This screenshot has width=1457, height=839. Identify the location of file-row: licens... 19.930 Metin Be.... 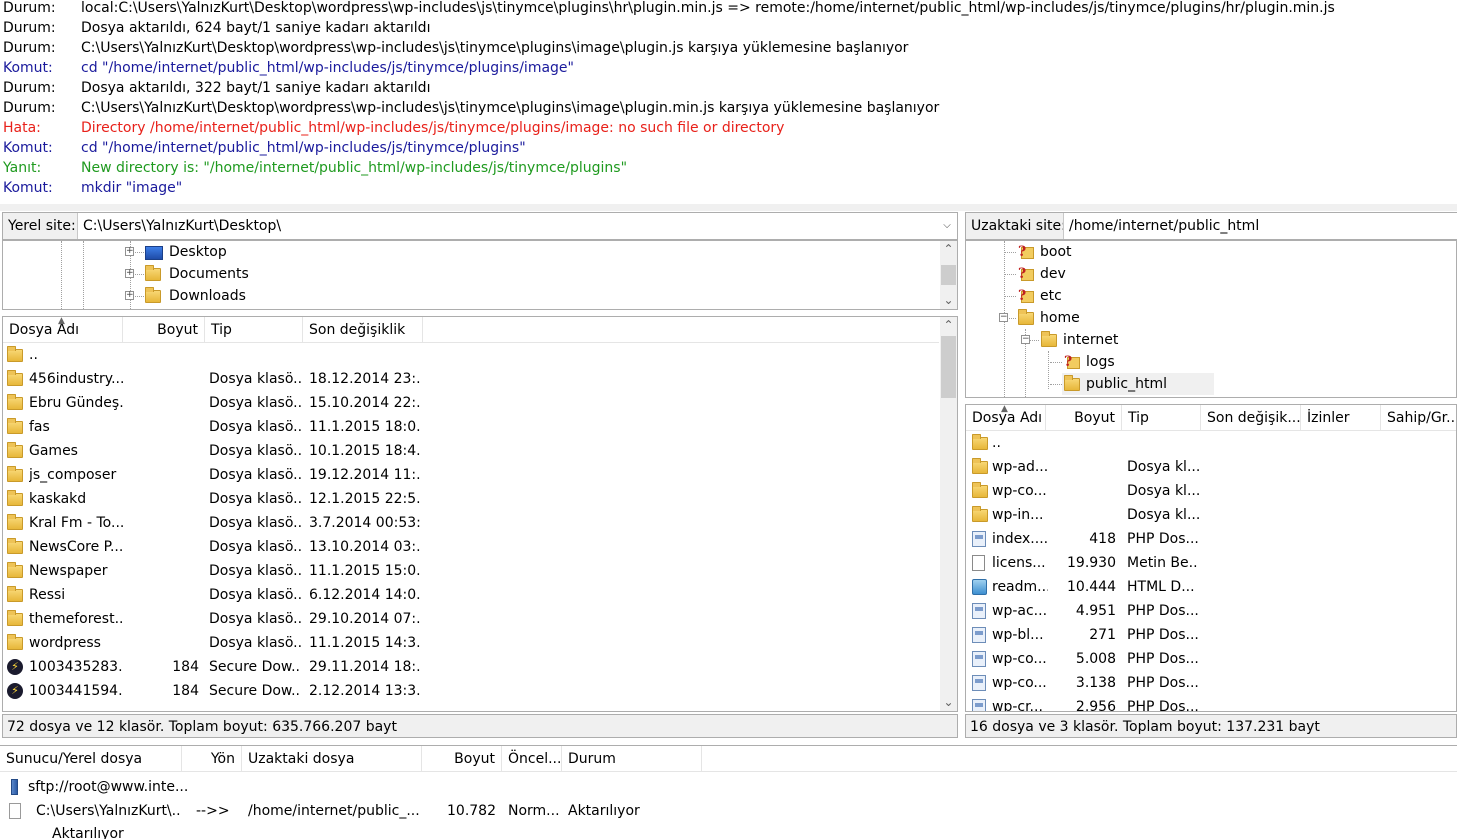
(1211, 563).